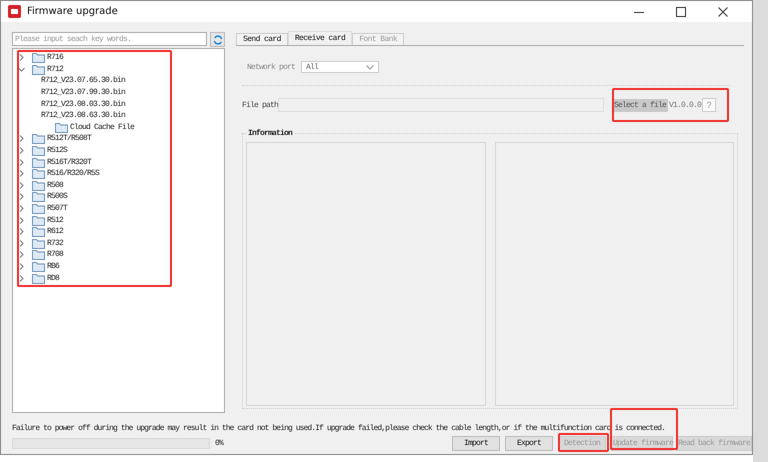 This screenshot has height=462, width=768. What do you see at coordinates (55, 185) in the screenshot?
I see `tree-folder: R508` at bounding box center [55, 185].